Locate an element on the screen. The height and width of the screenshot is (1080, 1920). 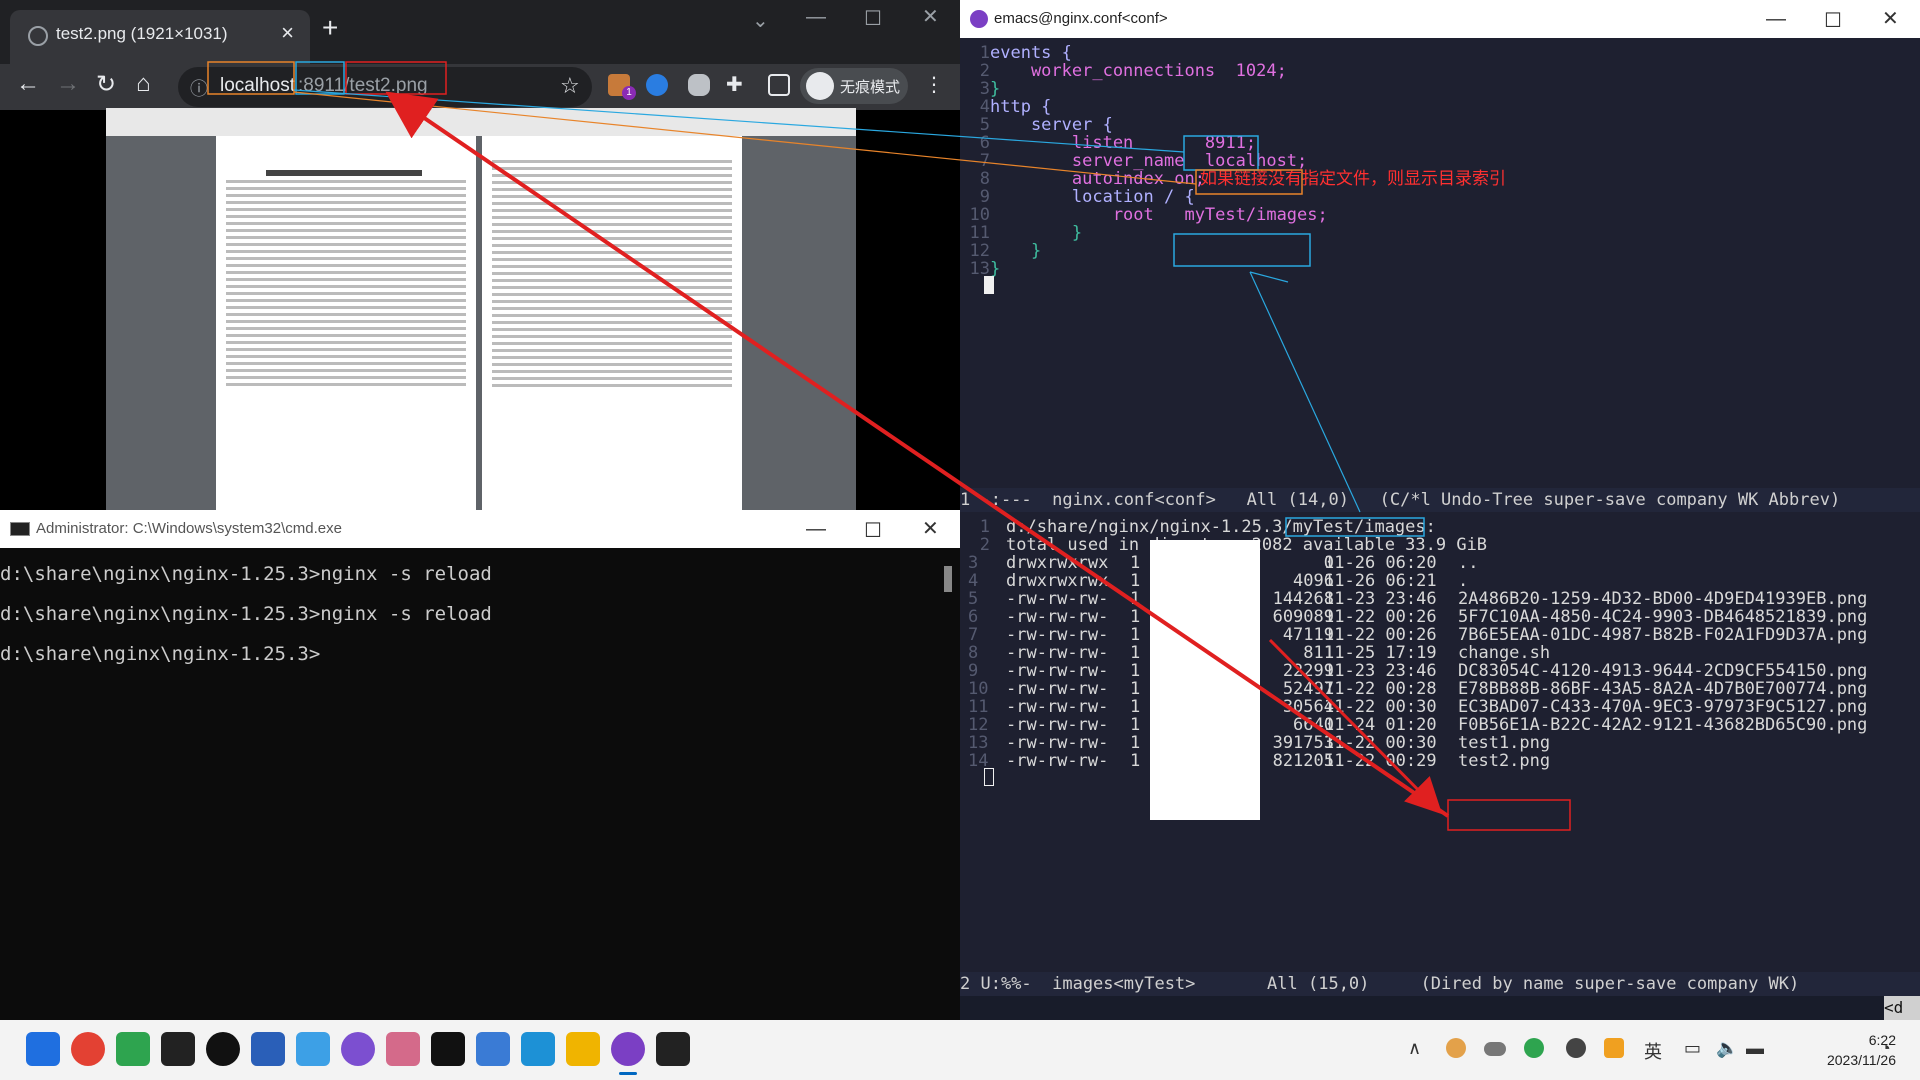
annotation-line-root is located at coordinates (1305, 392).